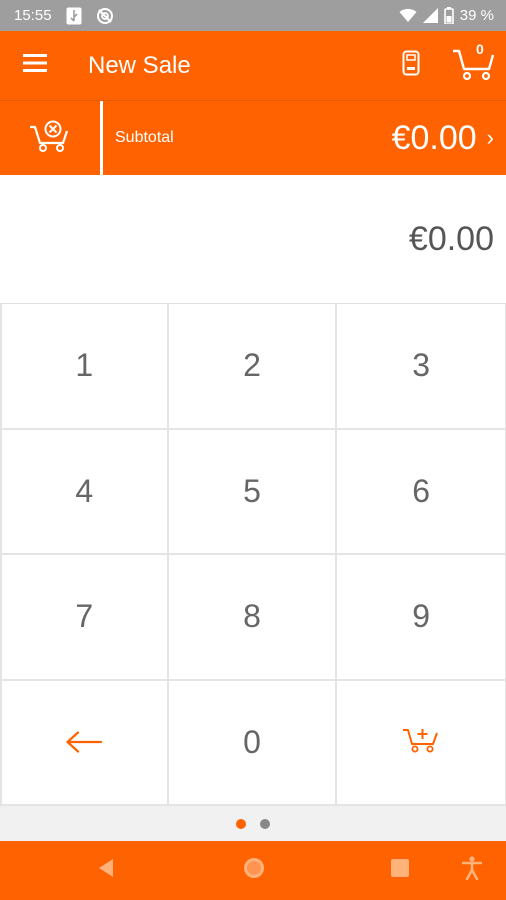 The image size is (506, 900). I want to click on back-button, so click(106, 870).